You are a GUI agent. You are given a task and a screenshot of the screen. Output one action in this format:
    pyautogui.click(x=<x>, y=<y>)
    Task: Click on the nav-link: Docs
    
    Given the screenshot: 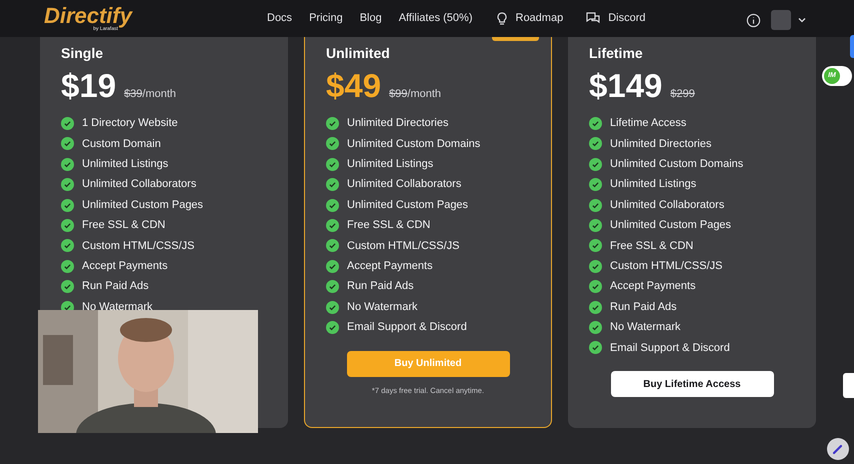 What is the action you would take?
    pyautogui.click(x=279, y=18)
    